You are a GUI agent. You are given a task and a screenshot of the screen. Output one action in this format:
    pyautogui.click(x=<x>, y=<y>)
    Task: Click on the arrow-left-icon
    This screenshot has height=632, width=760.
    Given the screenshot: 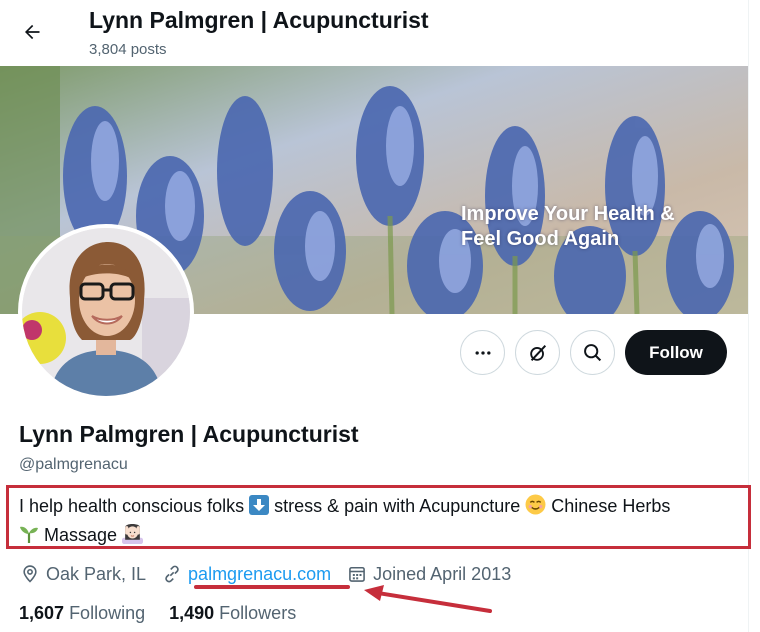 What is the action you would take?
    pyautogui.click(x=32, y=32)
    